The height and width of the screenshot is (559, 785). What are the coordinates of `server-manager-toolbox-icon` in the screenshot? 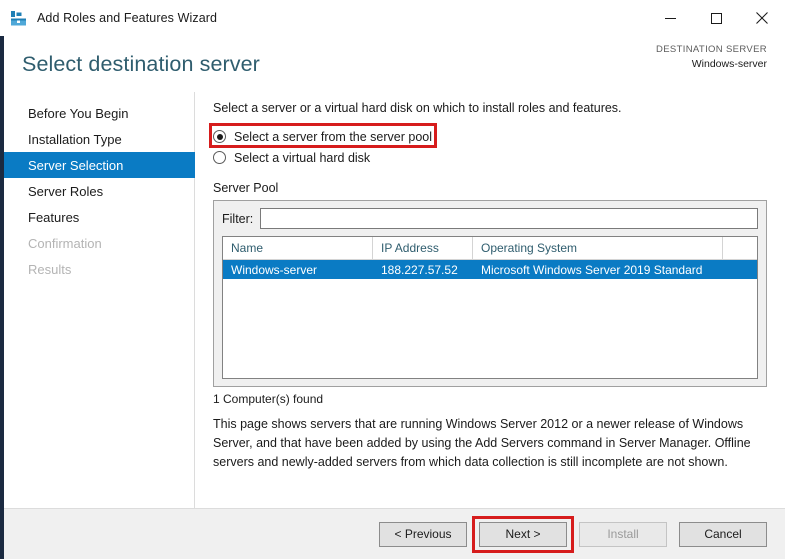 It's located at (19, 18).